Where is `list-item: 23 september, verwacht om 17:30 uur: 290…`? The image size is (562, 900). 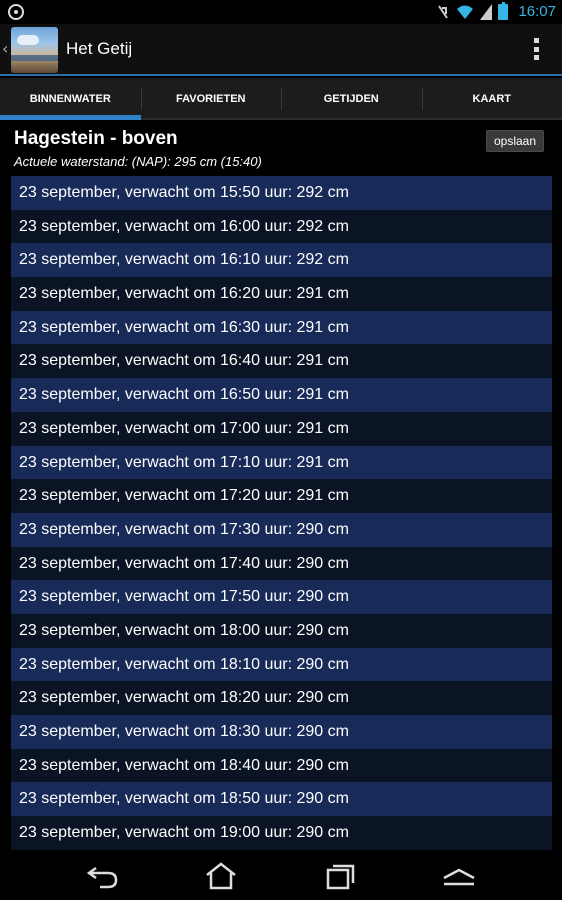
list-item: 23 september, verwacht om 17:30 uur: 290… is located at coordinates (281, 529).